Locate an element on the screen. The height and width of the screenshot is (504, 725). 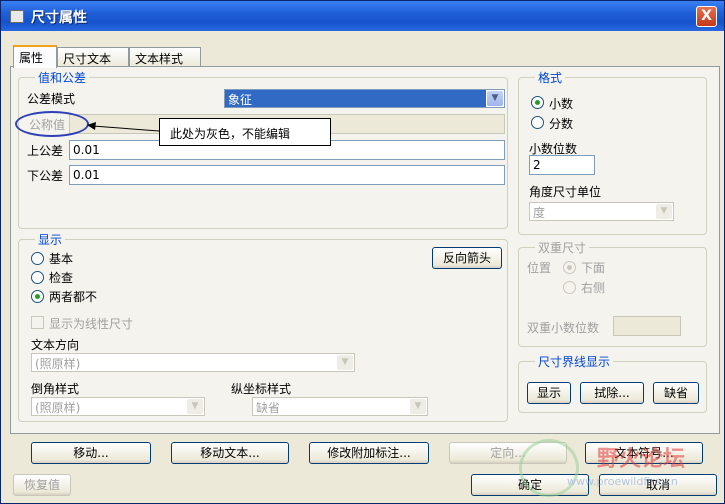
window-app-icon is located at coordinates (17, 16).